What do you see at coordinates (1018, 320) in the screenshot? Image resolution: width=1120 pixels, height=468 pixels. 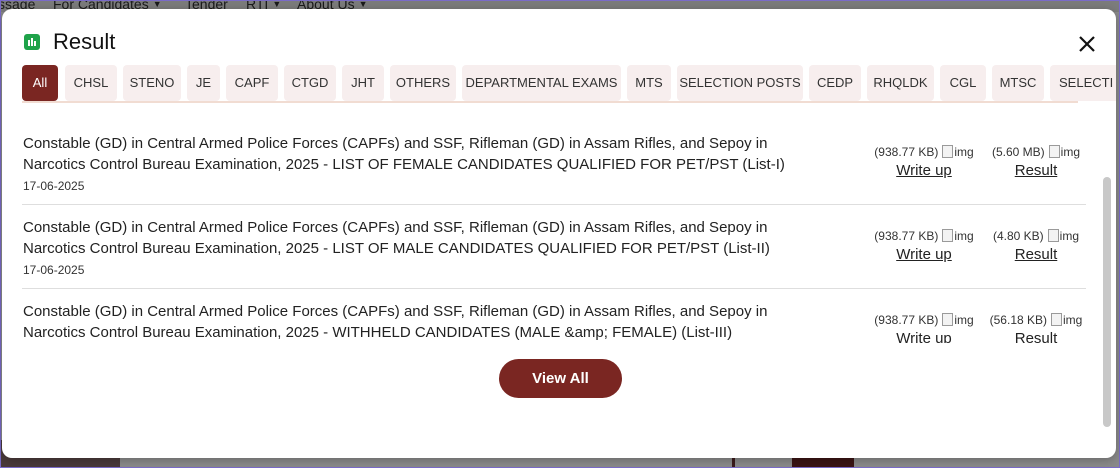 I see `file-size: (56.18 KB)` at bounding box center [1018, 320].